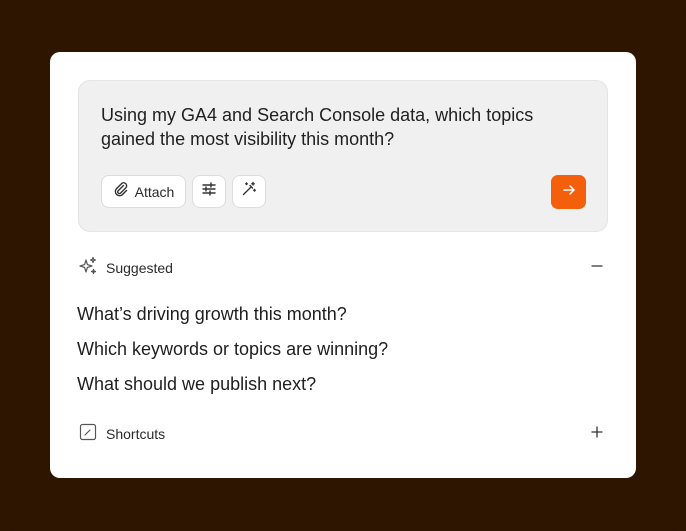 The width and height of the screenshot is (686, 531). What do you see at coordinates (121, 191) in the screenshot?
I see `paperclip-icon` at bounding box center [121, 191].